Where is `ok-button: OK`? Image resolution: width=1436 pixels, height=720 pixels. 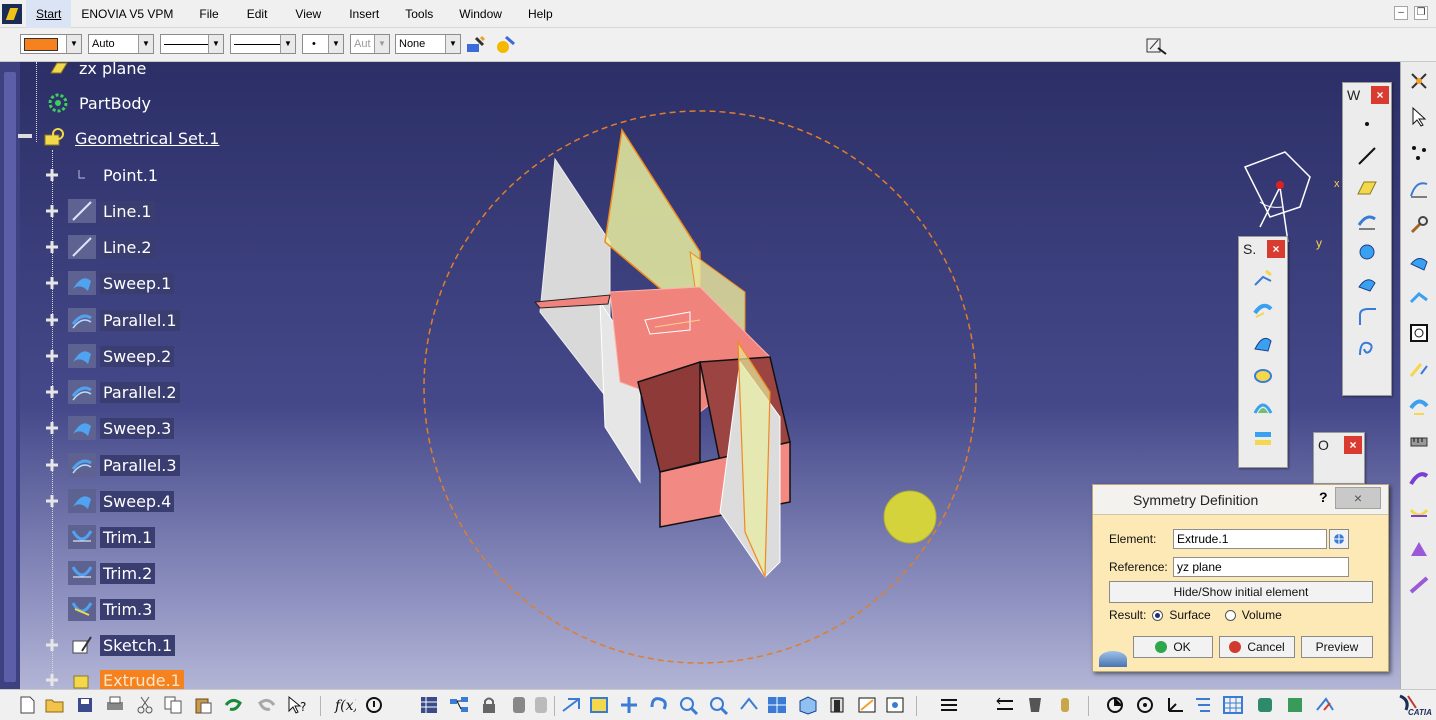 ok-button: OK is located at coordinates (1173, 647).